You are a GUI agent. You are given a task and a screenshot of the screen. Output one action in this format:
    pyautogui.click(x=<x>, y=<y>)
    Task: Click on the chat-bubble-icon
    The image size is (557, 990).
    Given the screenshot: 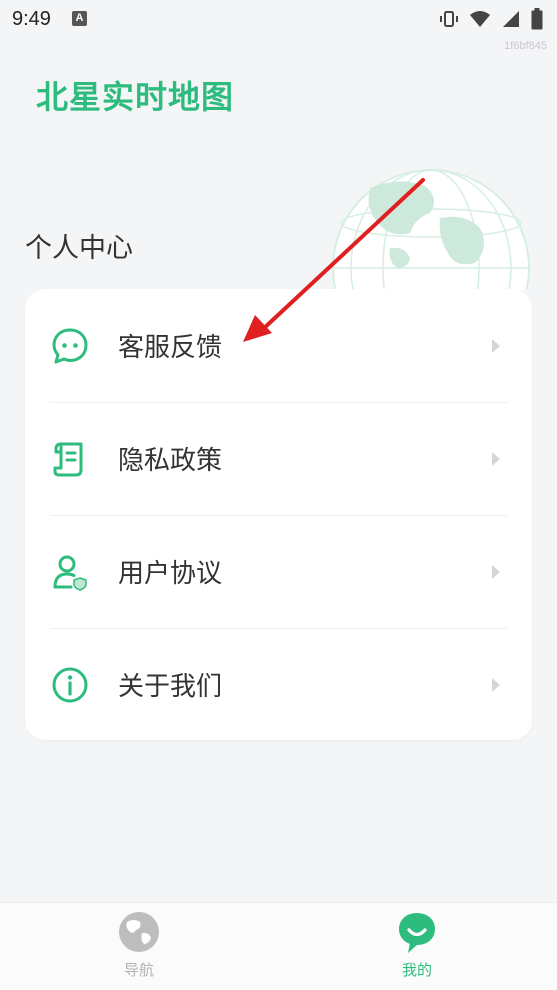 What is the action you would take?
    pyautogui.click(x=70, y=346)
    